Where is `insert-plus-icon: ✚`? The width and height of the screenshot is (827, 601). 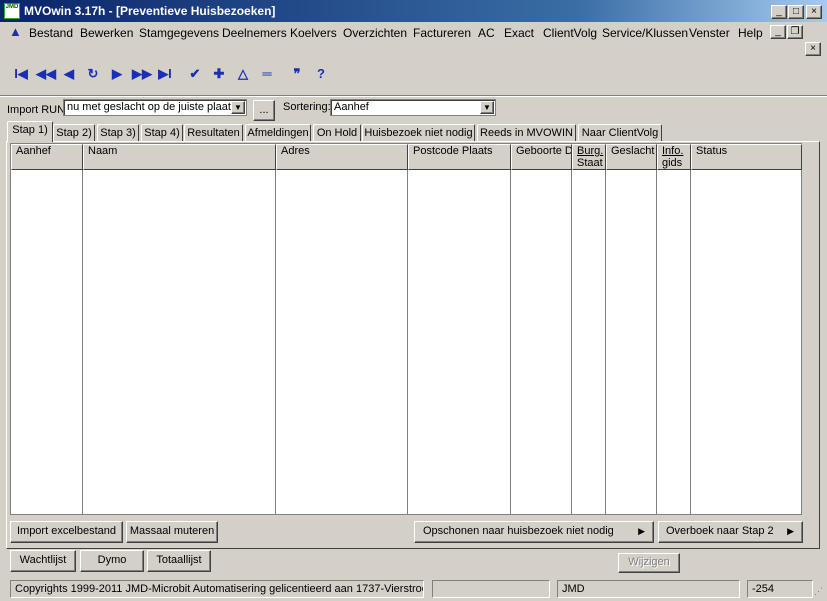 insert-plus-icon: ✚ is located at coordinates (219, 74).